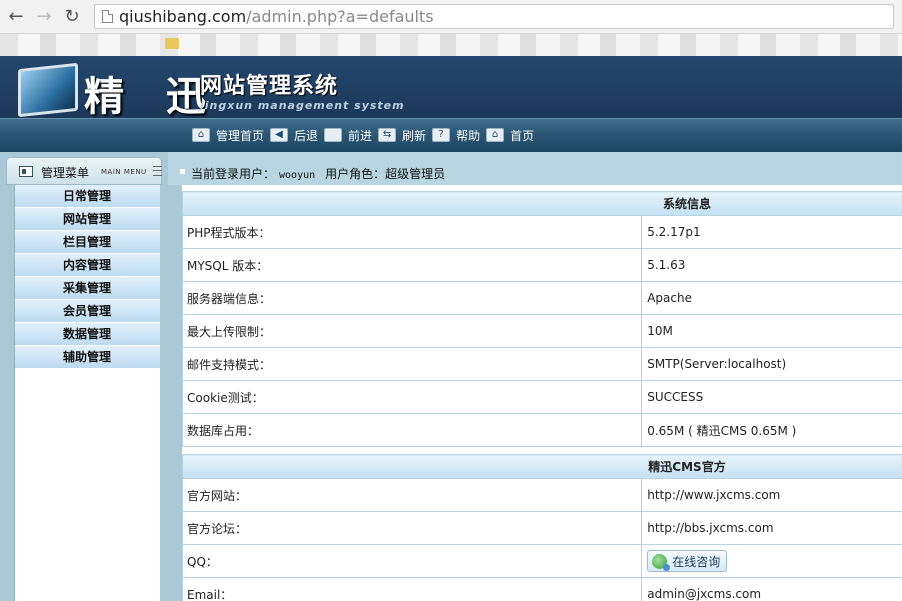  Describe the element at coordinates (771, 430) in the screenshot. I see `row-value: 0.65M ( 精迅CMS 0.65M )` at that location.